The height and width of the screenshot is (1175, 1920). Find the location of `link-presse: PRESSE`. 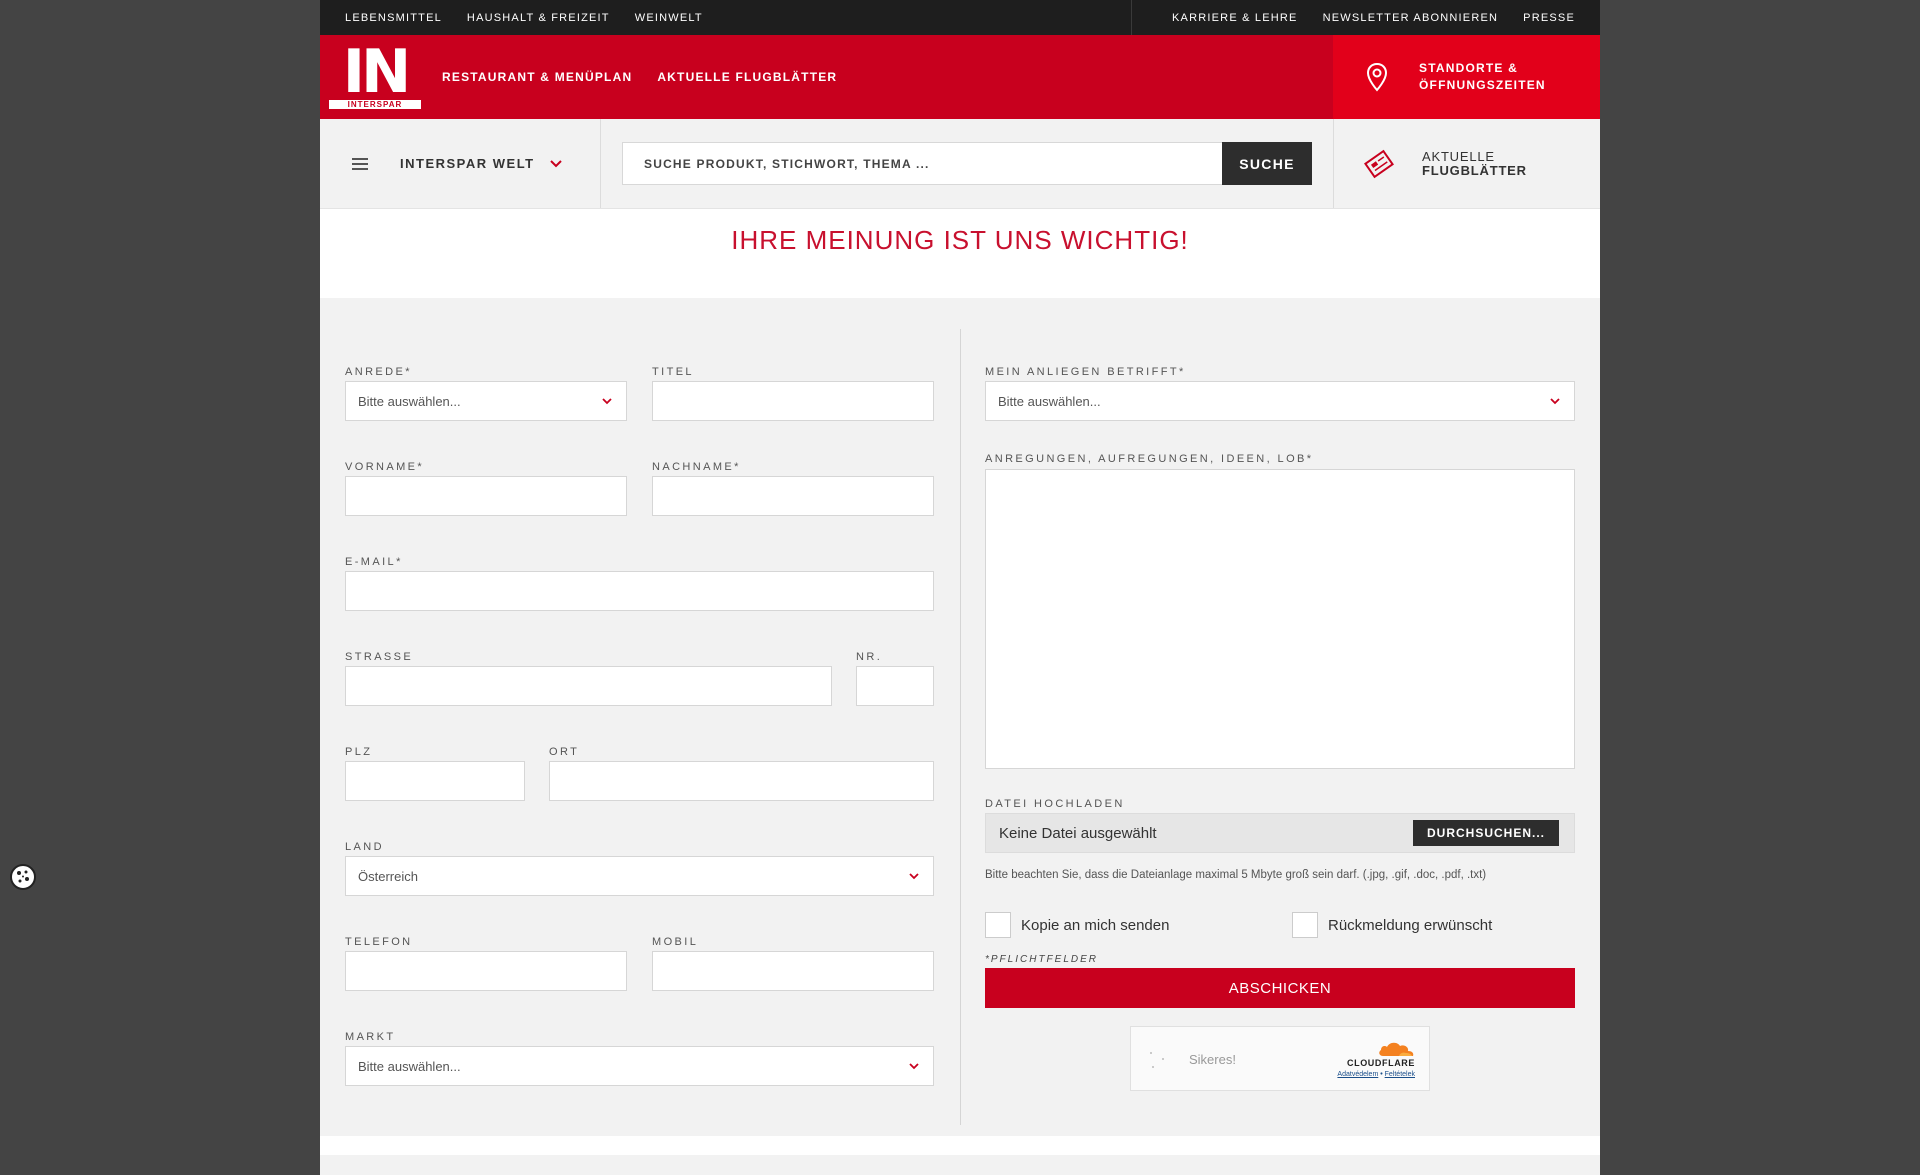

link-presse: PRESSE is located at coordinates (1549, 18).